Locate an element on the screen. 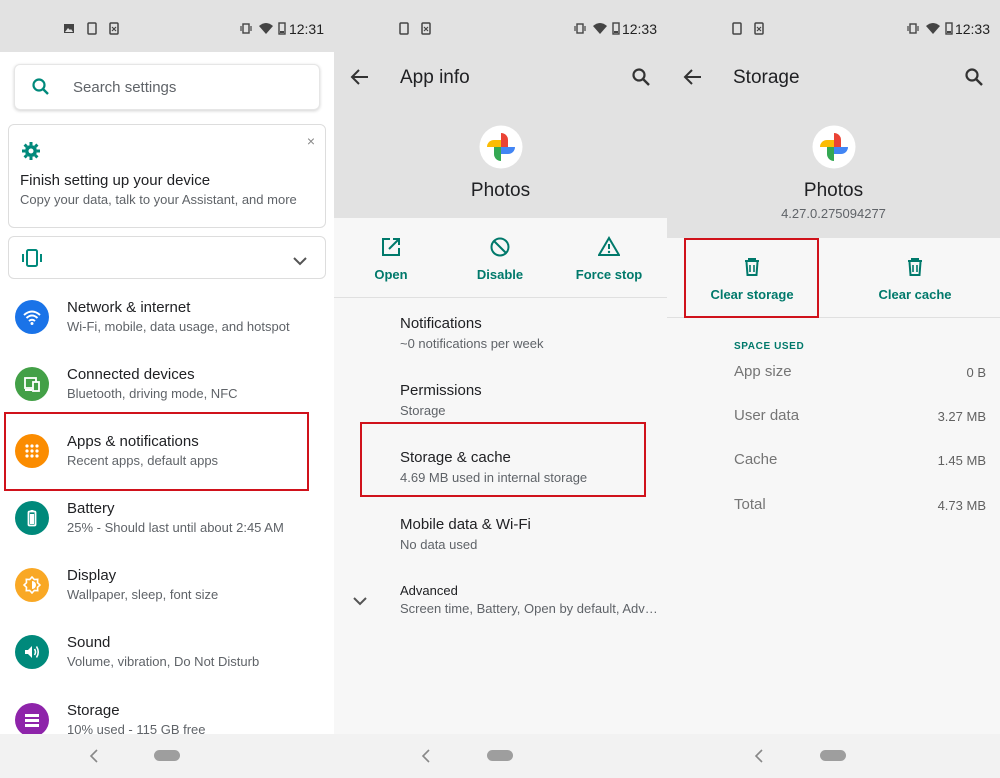 The width and height of the screenshot is (1000, 778). settings-item-subtitle: Volume, vibration, Do Not Disturb is located at coordinates (163, 661).